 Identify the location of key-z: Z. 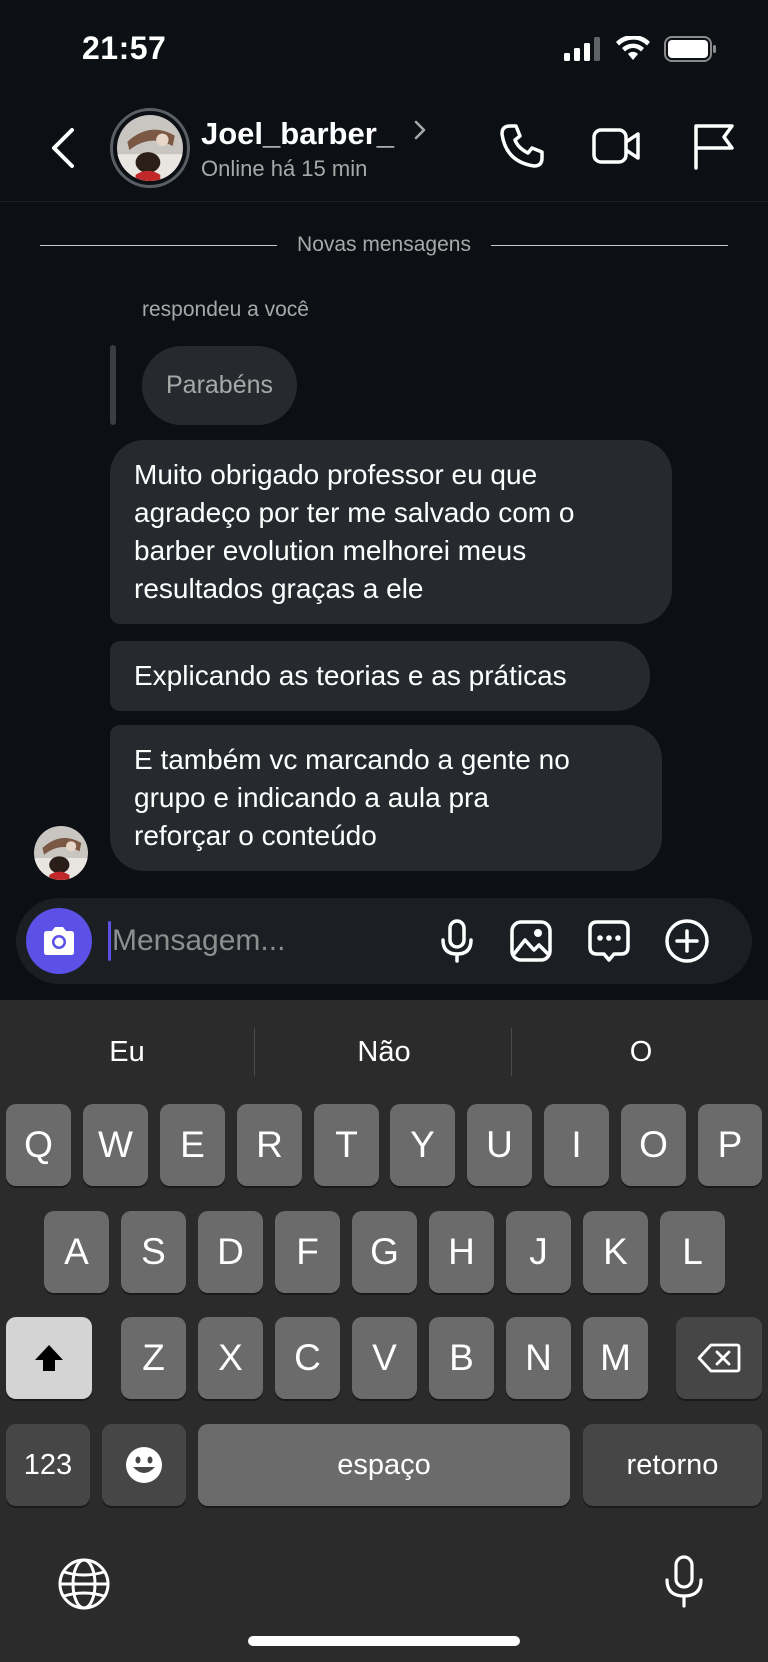
(153, 1358).